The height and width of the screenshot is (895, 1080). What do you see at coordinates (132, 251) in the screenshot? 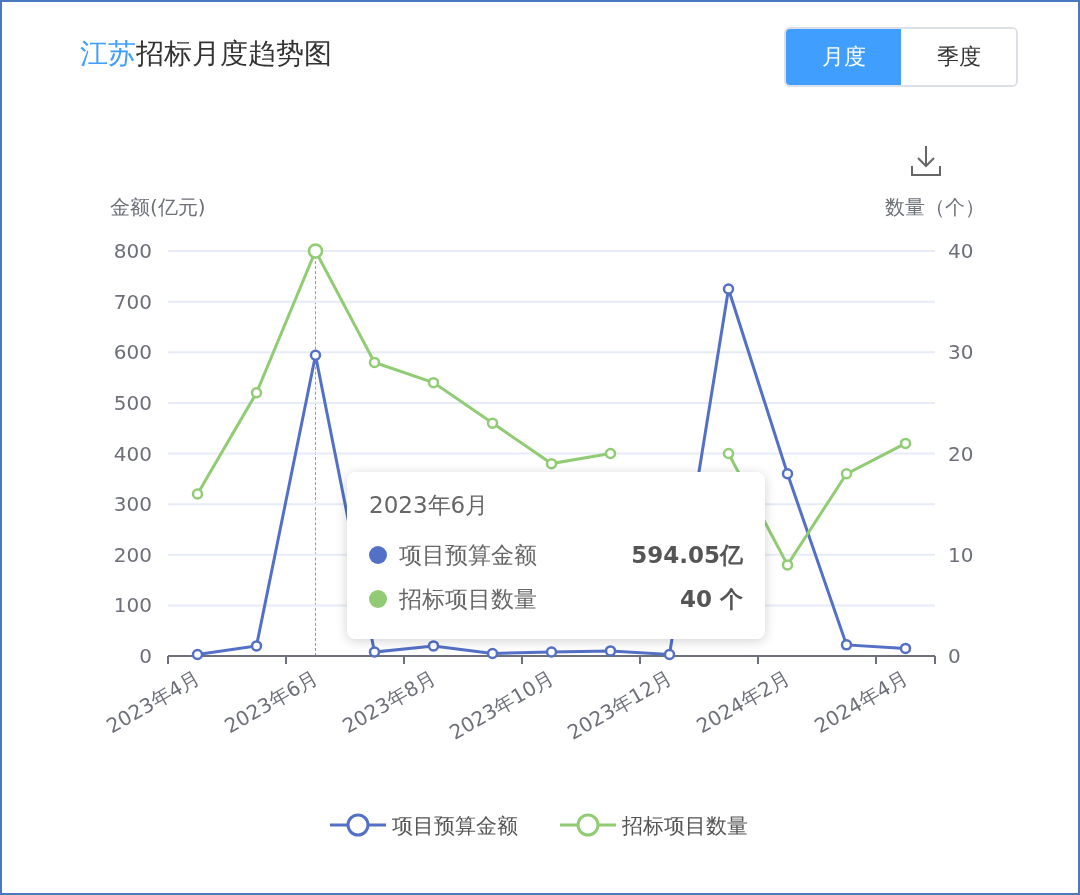
I see `axis-label: 800` at bounding box center [132, 251].